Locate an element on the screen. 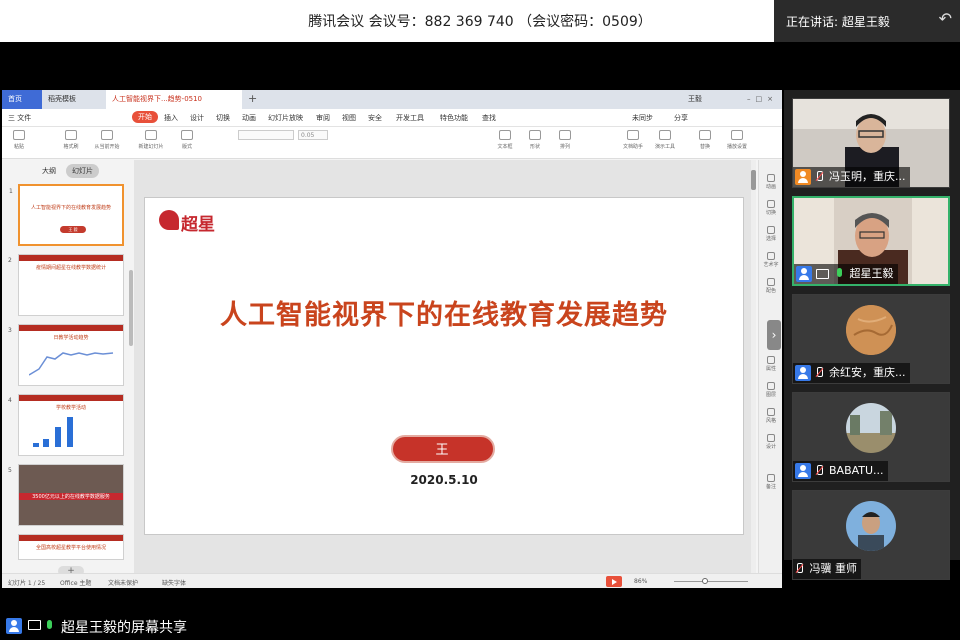  menu-design: 设计 is located at coordinates (197, 118).